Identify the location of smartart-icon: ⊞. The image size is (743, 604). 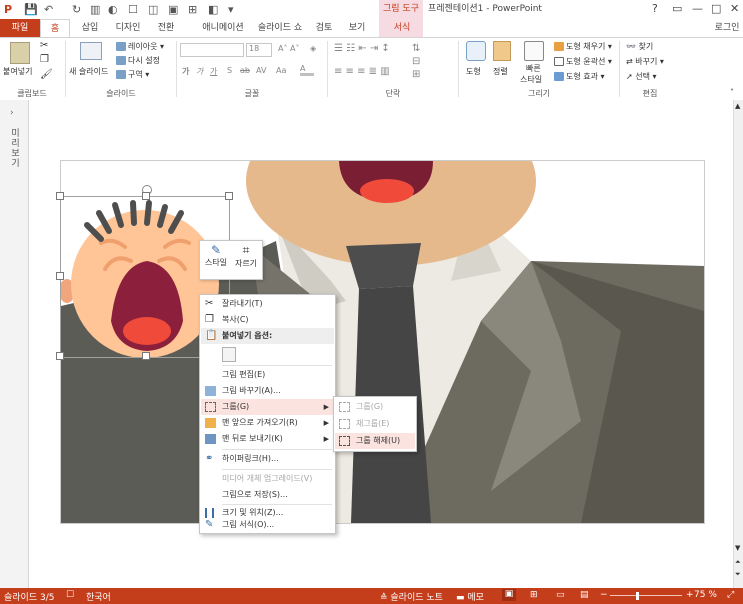
(416, 74).